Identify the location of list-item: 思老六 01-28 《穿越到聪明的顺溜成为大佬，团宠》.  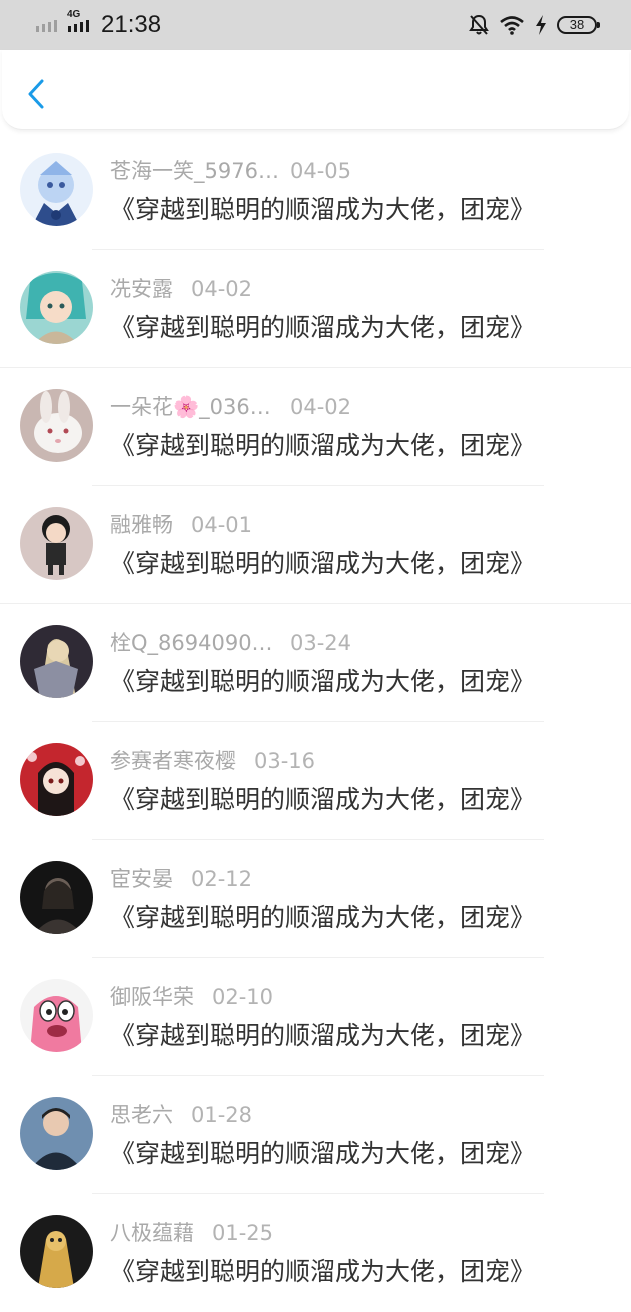
(315, 1135).